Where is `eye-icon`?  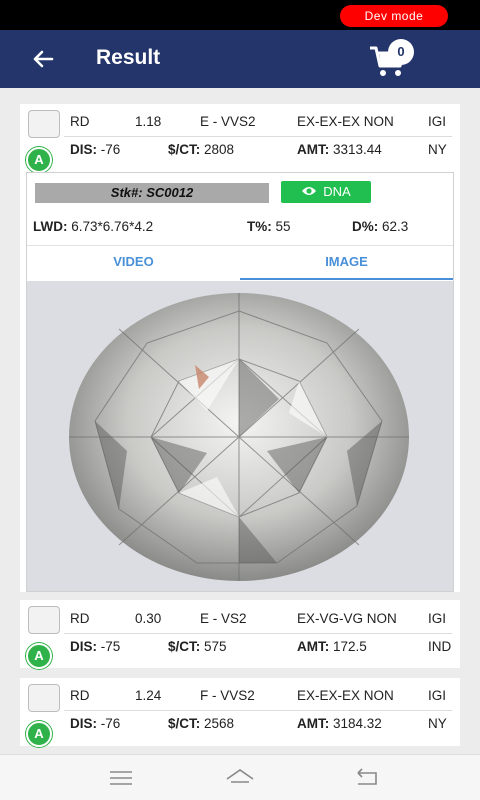
eye-icon is located at coordinates (309, 191).